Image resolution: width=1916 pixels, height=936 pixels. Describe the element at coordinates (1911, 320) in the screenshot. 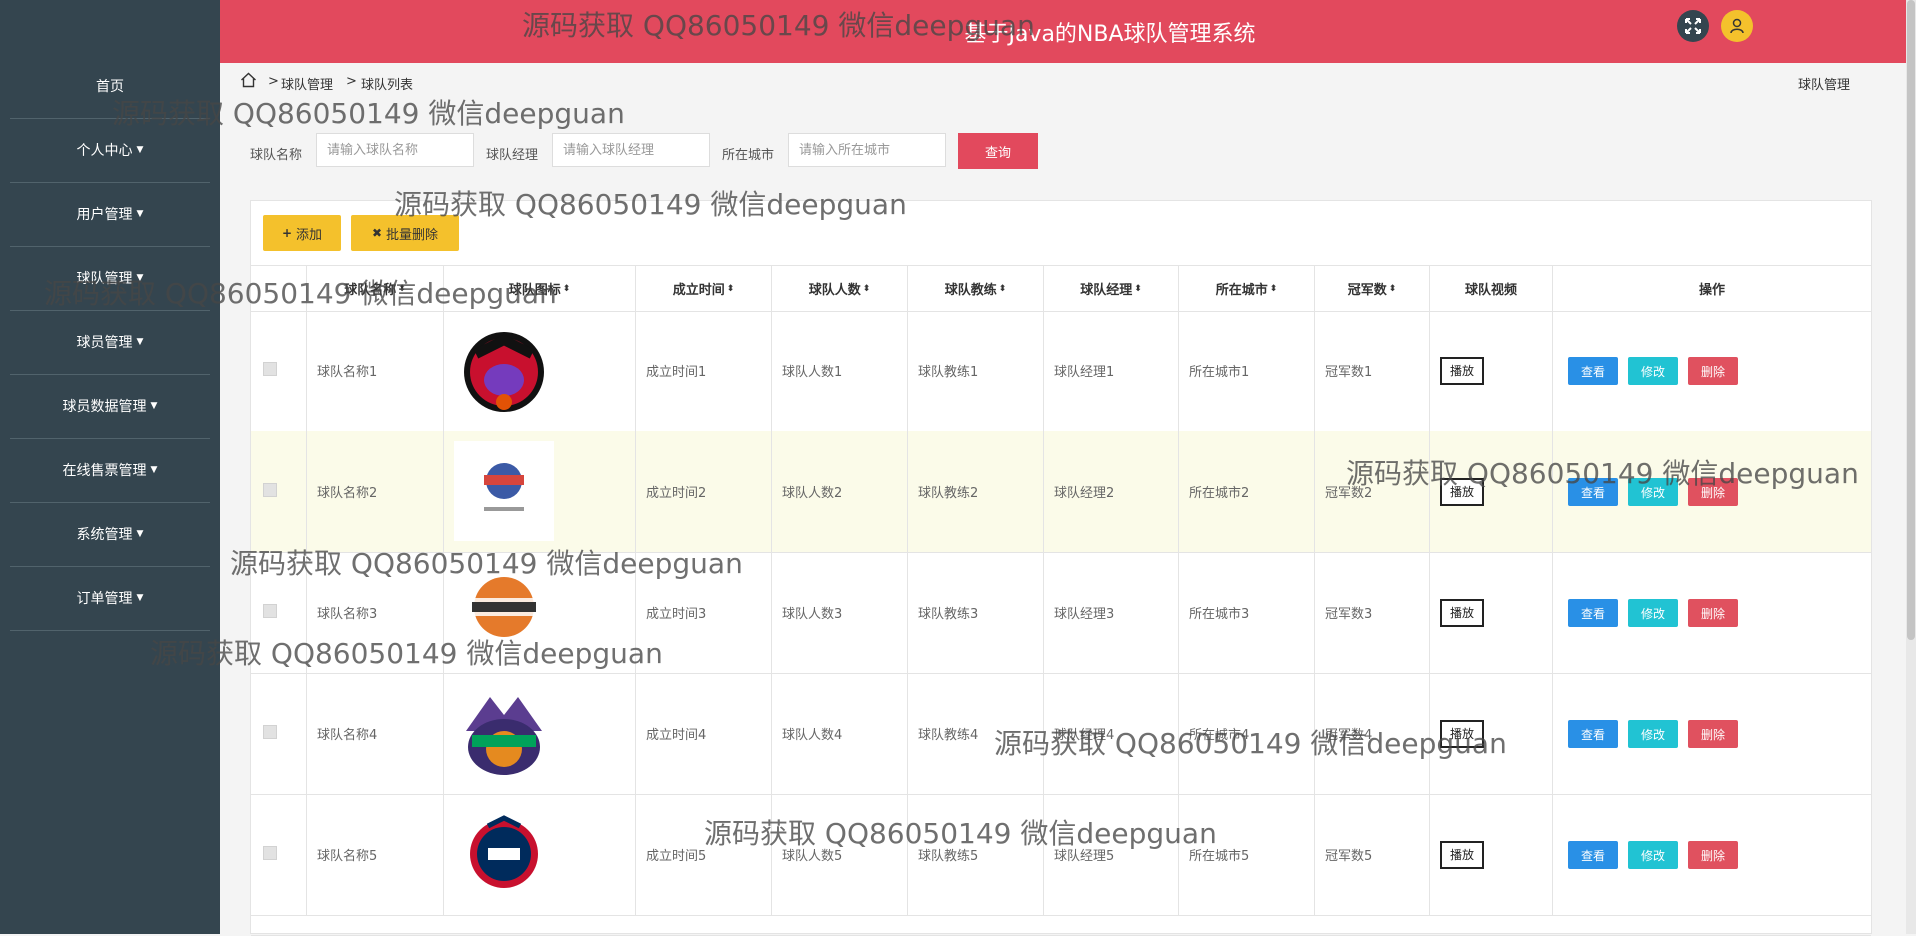

I see `page-scrollbar-thumb` at that location.